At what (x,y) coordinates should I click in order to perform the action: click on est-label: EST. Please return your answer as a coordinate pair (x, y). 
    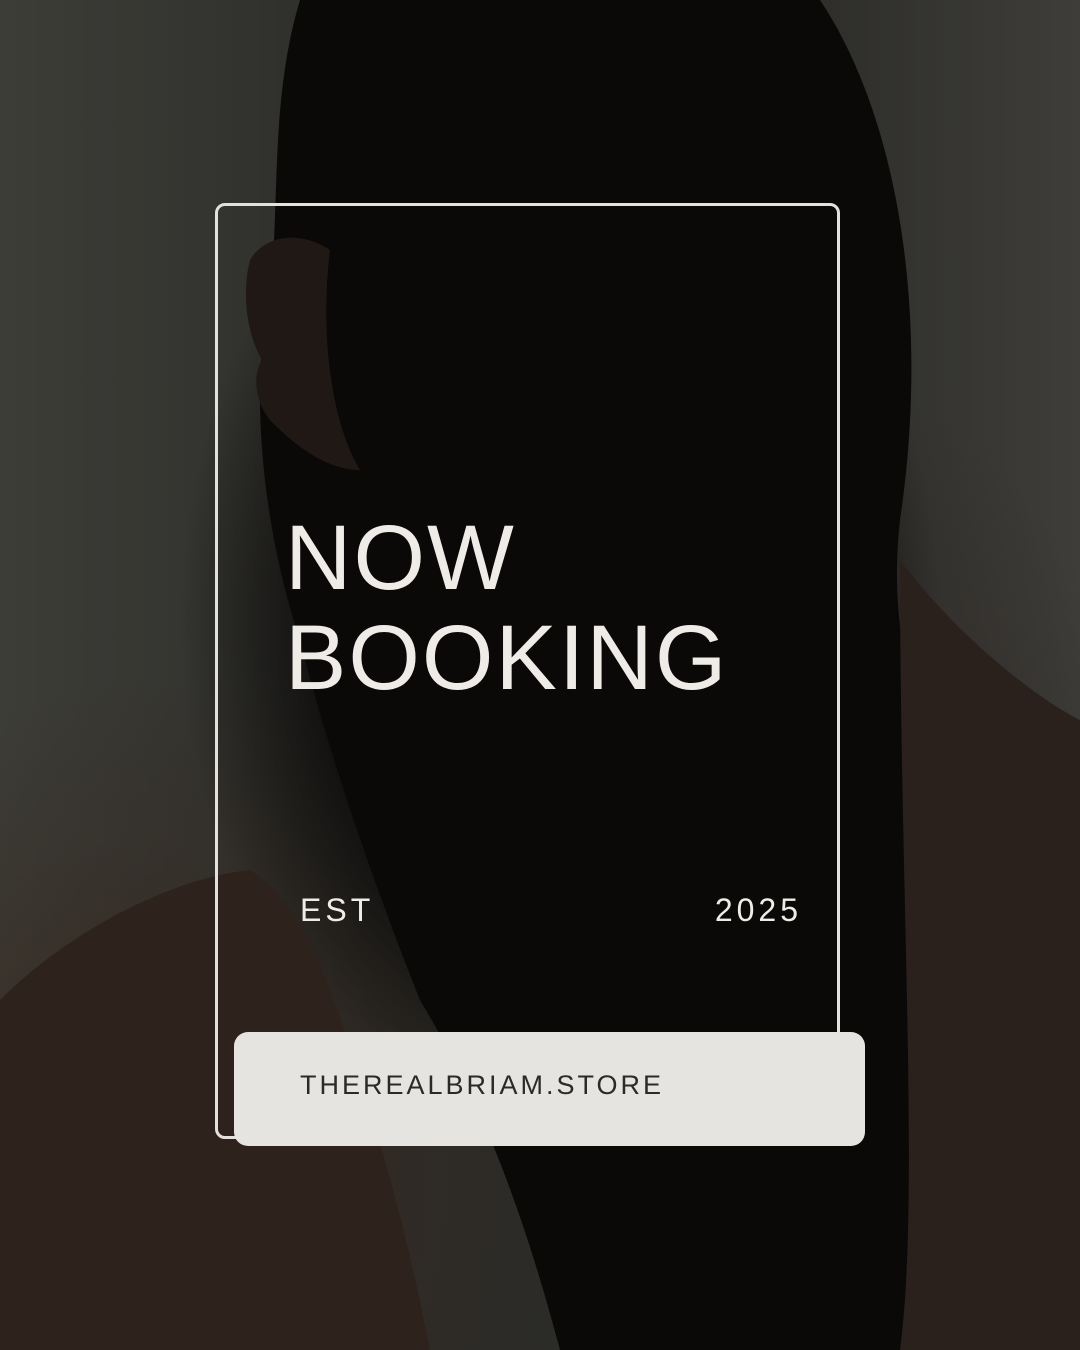
    Looking at the image, I should click on (337, 910).